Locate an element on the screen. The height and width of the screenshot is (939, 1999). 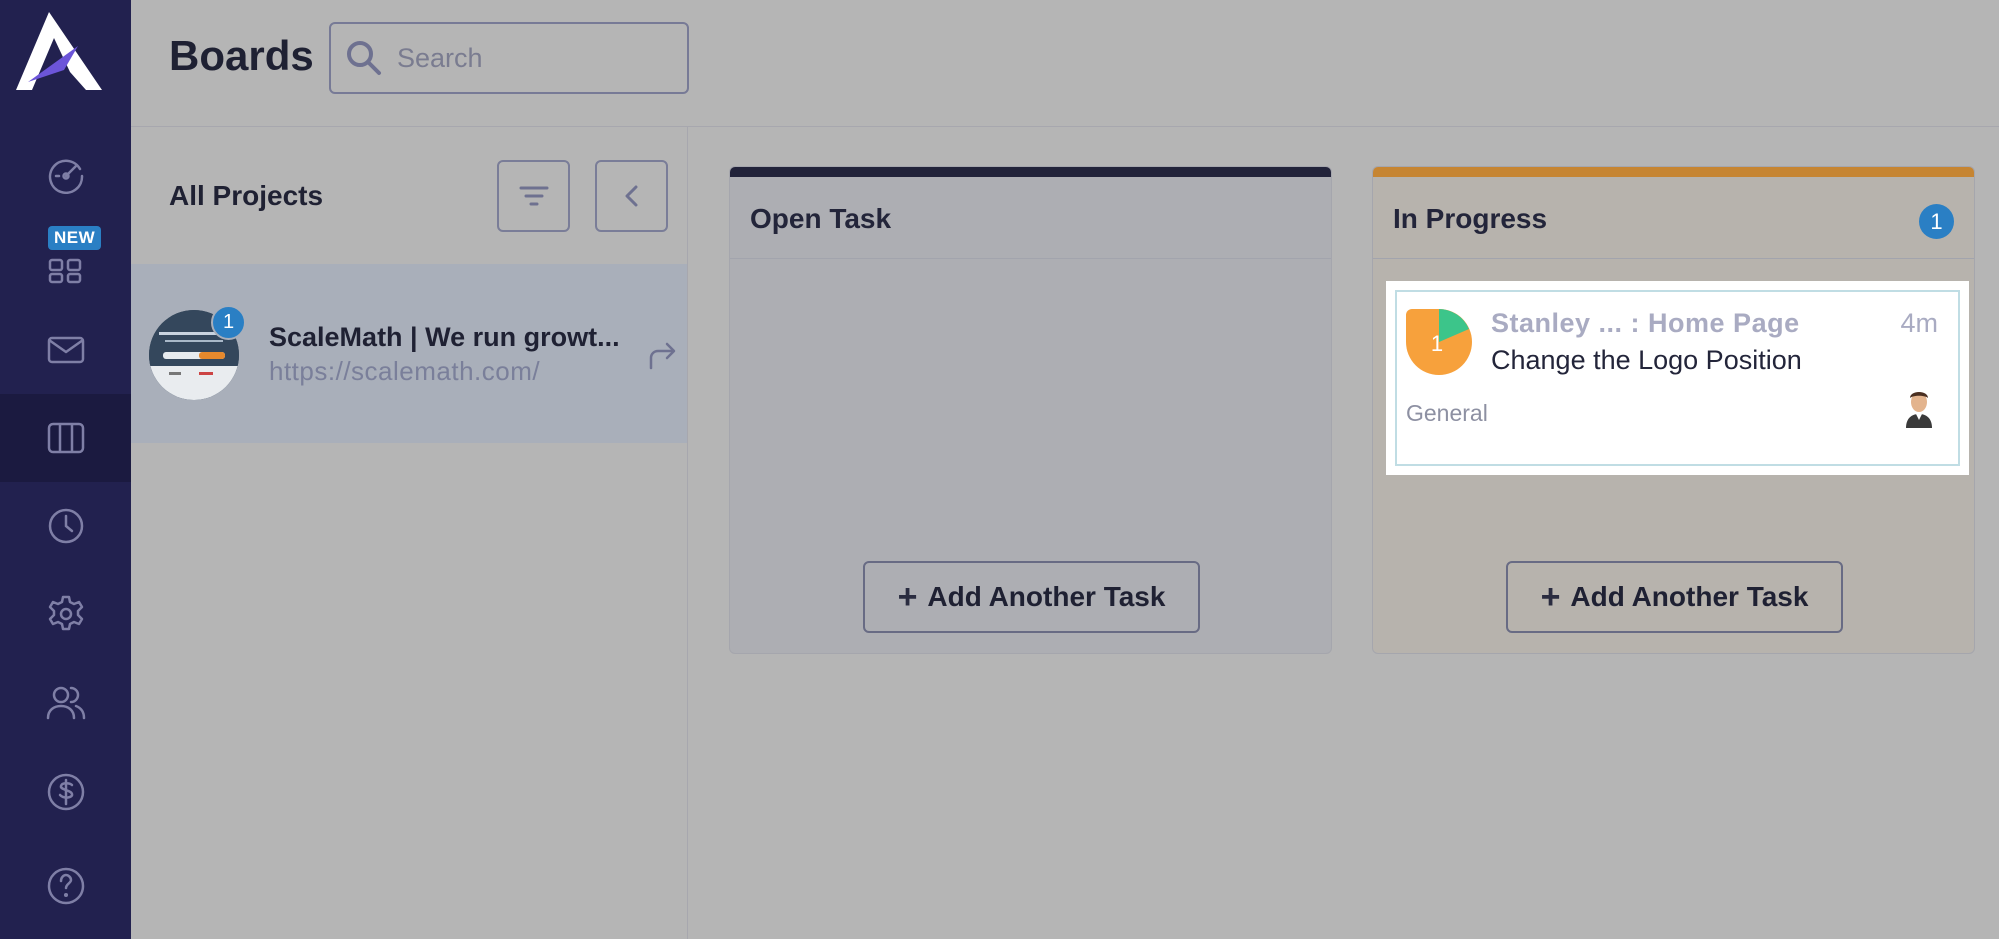
task-meta: Stanley ... : Home Page is located at coordinates (1645, 323).